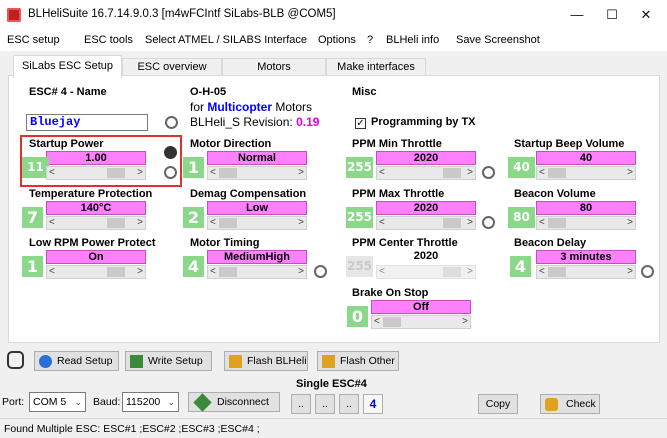  Describe the element at coordinates (358, 361) in the screenshot. I see `flash-other-button: Flash Other` at that location.